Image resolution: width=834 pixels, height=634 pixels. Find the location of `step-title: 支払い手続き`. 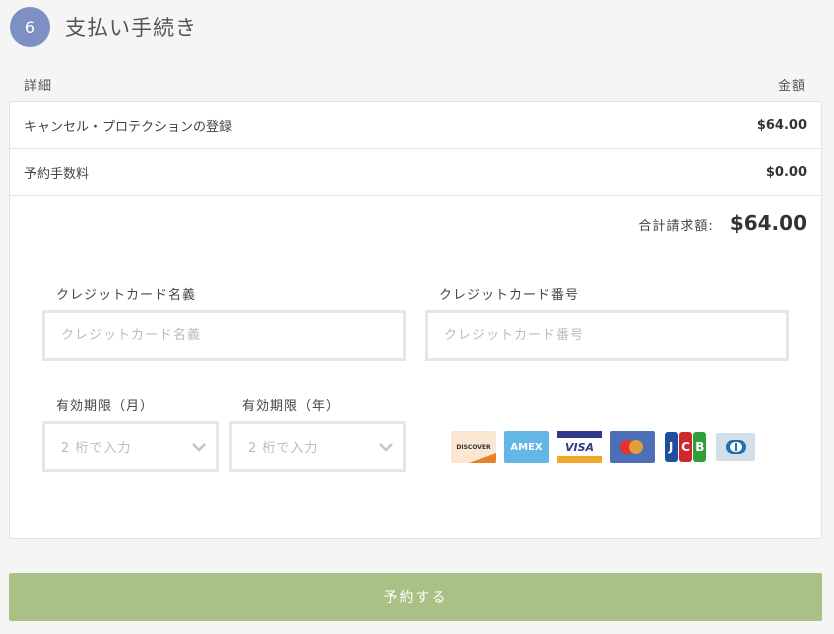

step-title: 支払い手続き is located at coordinates (131, 28).